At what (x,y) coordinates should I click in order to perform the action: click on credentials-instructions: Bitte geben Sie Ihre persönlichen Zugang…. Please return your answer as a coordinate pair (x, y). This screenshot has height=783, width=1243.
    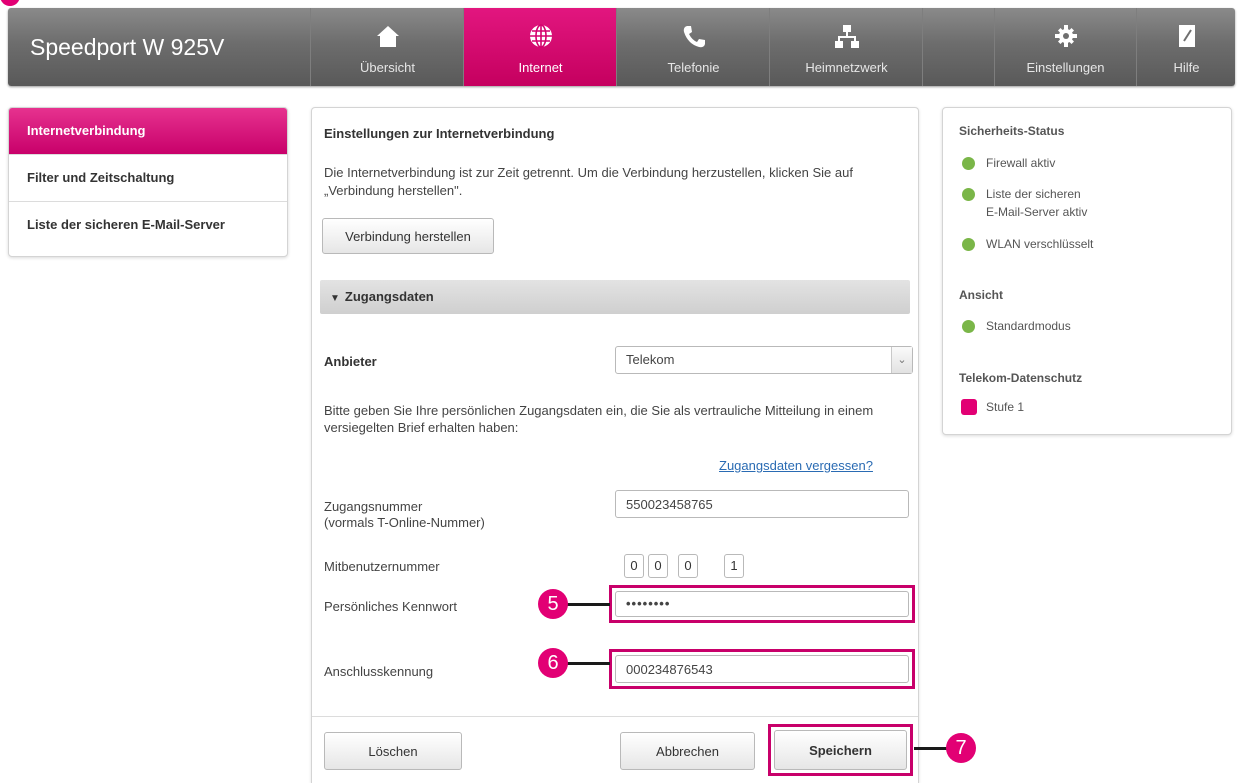
    Looking at the image, I should click on (599, 419).